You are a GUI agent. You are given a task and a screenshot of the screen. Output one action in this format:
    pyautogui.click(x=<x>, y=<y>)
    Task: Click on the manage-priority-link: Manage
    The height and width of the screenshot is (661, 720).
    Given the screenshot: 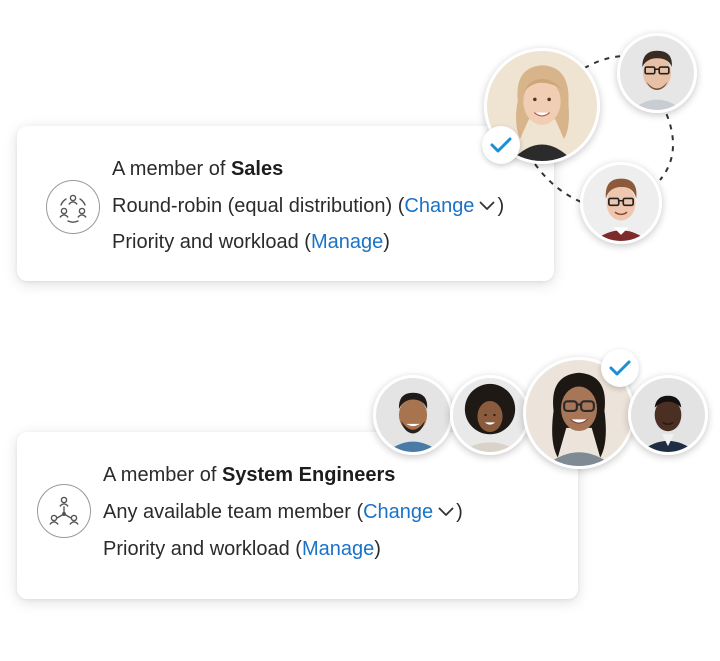 What is the action you would take?
    pyautogui.click(x=338, y=549)
    